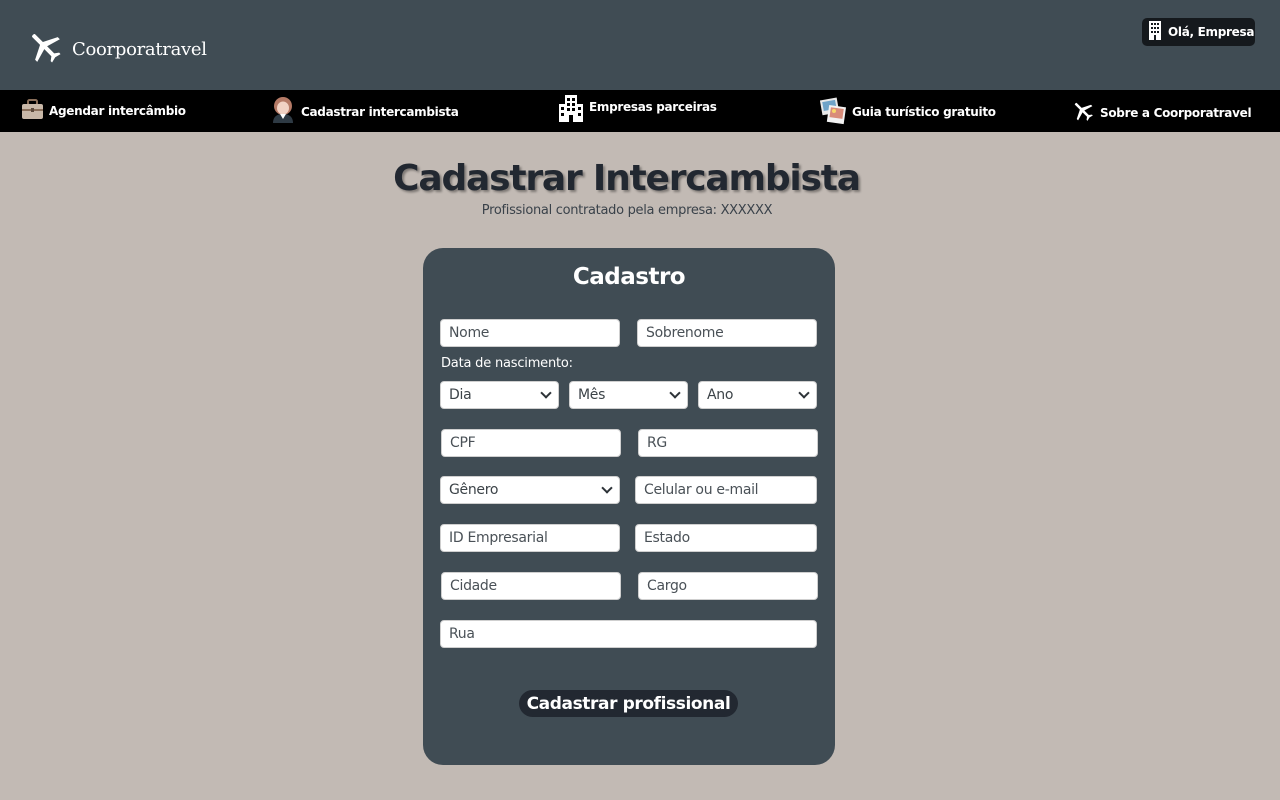 This screenshot has height=800, width=1280. Describe the element at coordinates (380, 111) in the screenshot. I see `nav-label: Cadastrar intercambista` at that location.